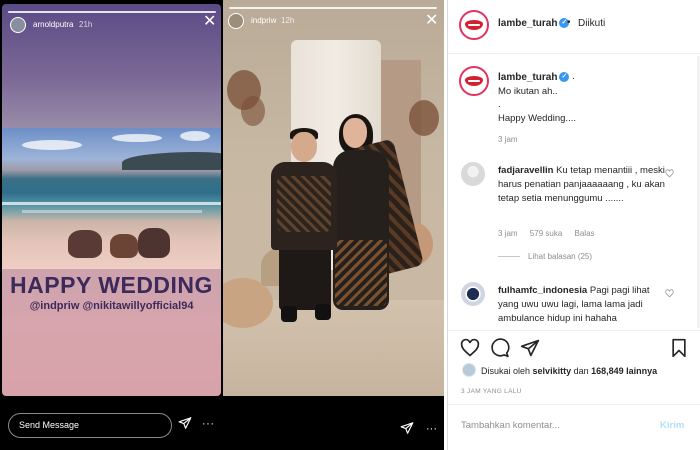  Describe the element at coordinates (552, 371) in the screenshot. I see `liked-by-user: selvikitty` at that location.